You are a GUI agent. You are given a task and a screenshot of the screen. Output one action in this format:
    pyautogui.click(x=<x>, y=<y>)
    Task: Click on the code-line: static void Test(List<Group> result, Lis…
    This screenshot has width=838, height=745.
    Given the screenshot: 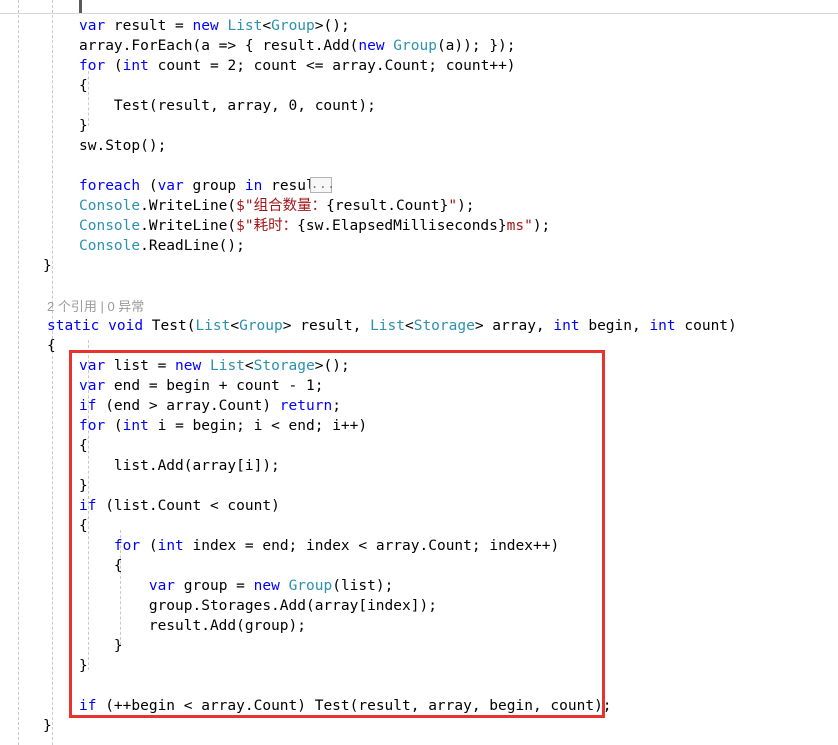 What is the action you would take?
    pyautogui.click(x=392, y=326)
    